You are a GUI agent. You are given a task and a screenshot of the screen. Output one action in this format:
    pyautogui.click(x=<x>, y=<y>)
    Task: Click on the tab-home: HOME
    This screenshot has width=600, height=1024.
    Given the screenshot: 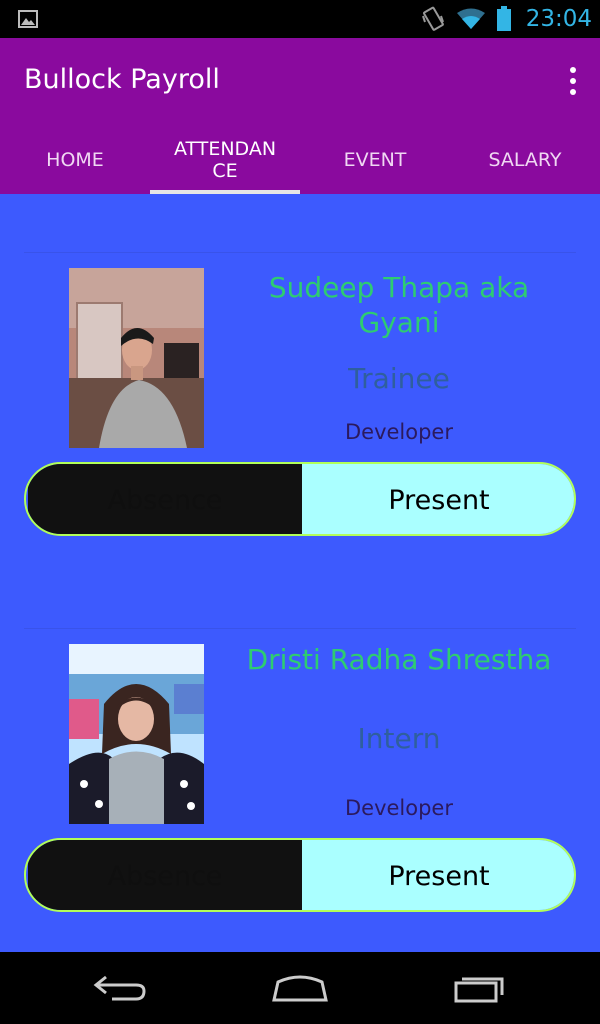 What is the action you would take?
    pyautogui.click(x=75, y=160)
    